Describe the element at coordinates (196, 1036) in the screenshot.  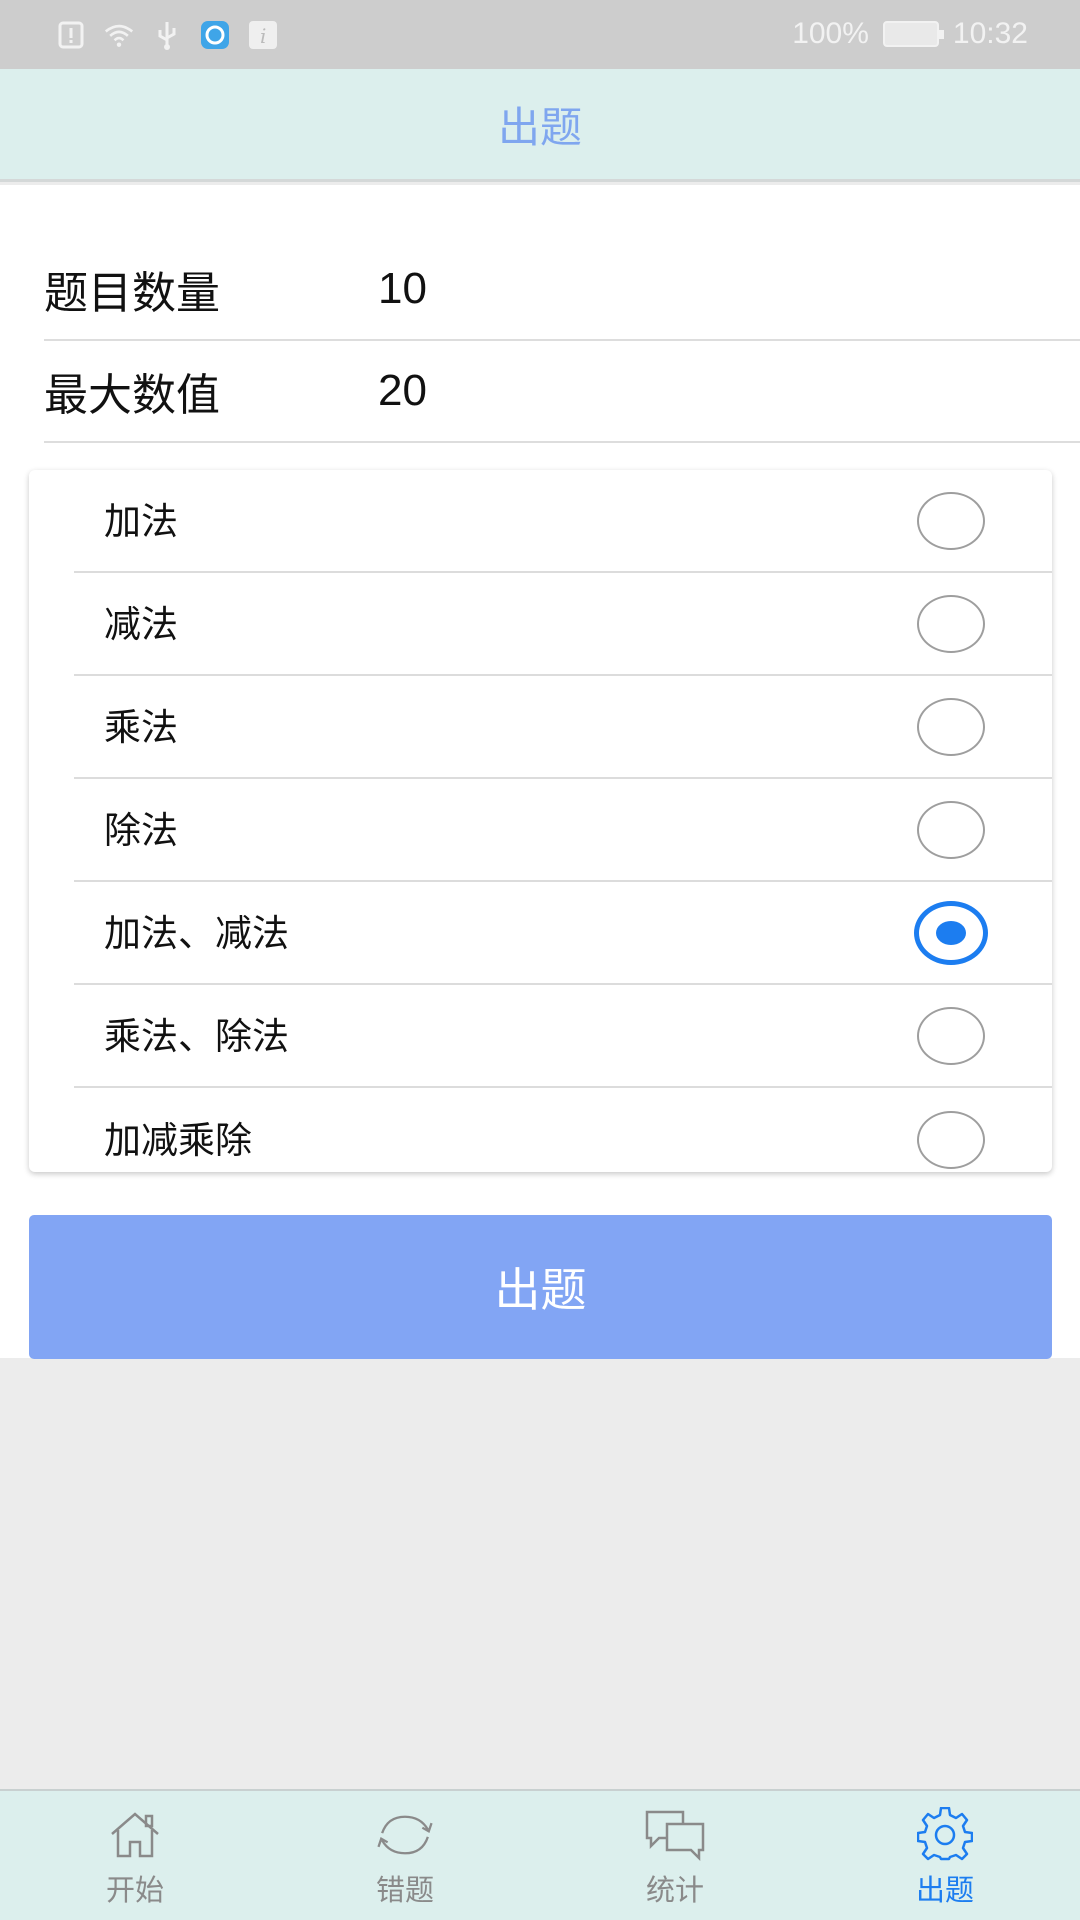
I see `option-label: 乘法、除法` at that location.